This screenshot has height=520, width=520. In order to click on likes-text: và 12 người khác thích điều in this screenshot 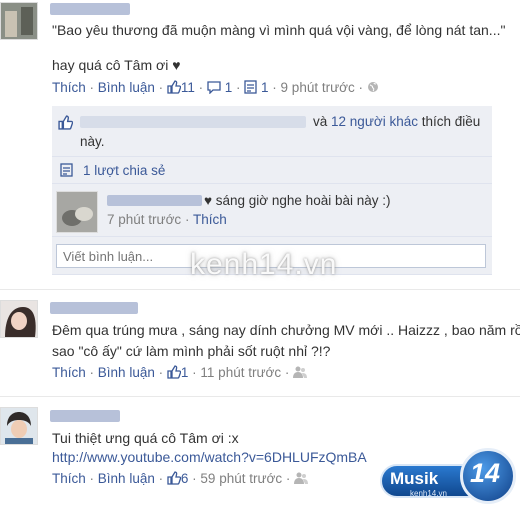, I will do `click(397, 121)`.